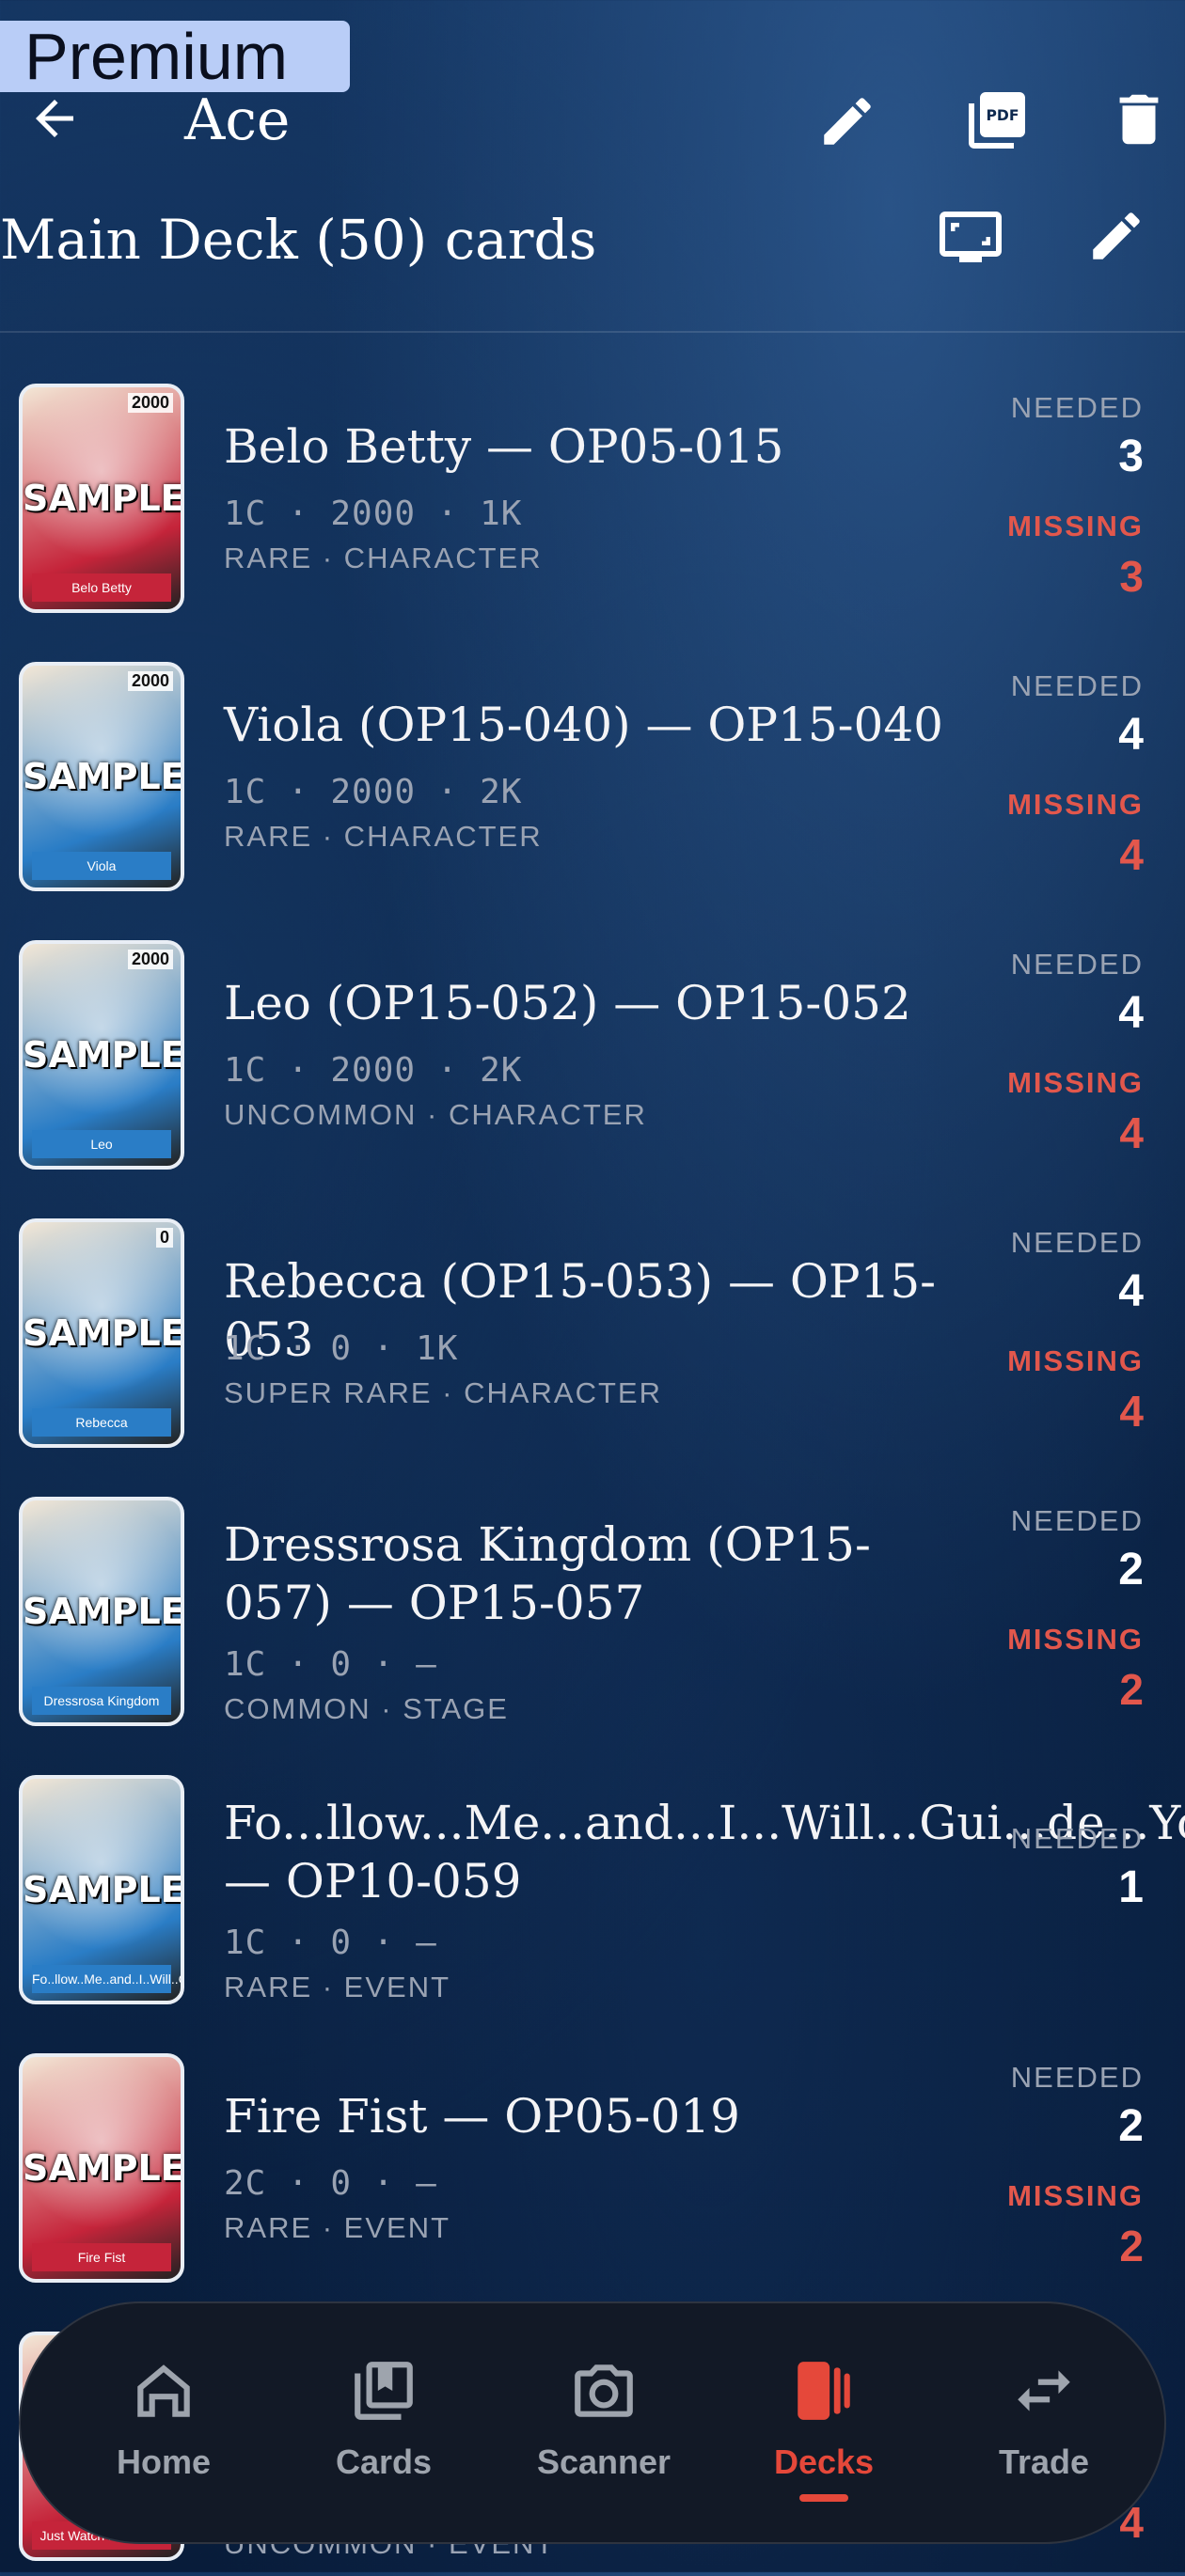 The width and height of the screenshot is (1185, 2576). I want to click on home-icon, so click(163, 2393).